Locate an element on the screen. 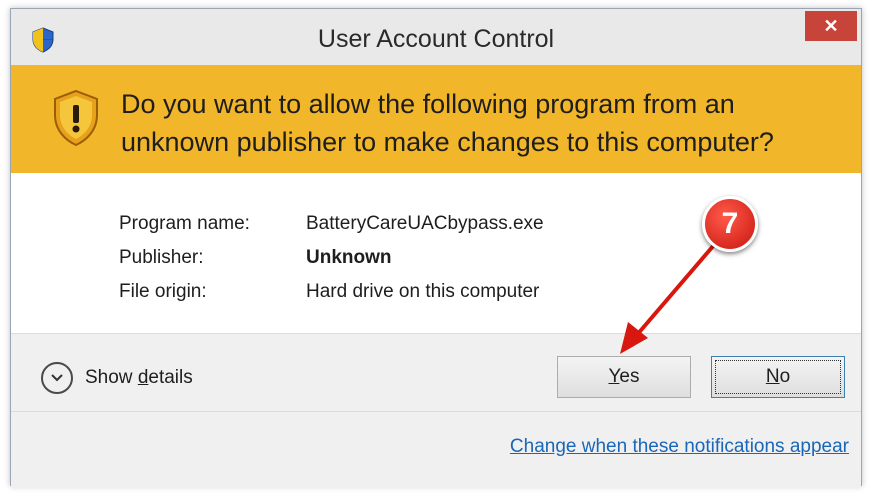 The image size is (870, 494). window-title: User Account Control is located at coordinates (436, 39).